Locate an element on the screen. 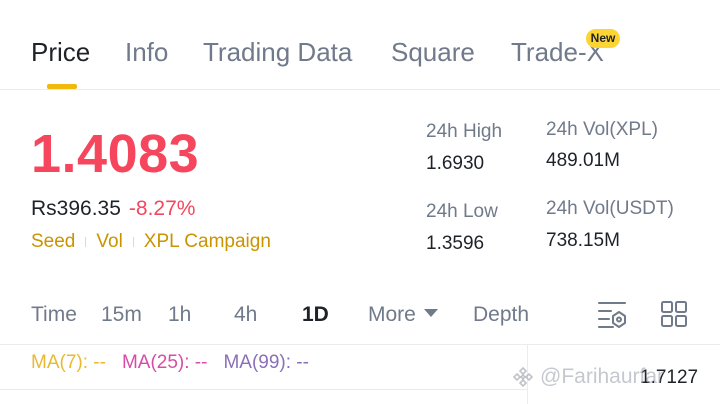 Image resolution: width=720 pixels, height=404 pixels. tag-row: Seed Vol XPL Campaign is located at coordinates (151, 242).